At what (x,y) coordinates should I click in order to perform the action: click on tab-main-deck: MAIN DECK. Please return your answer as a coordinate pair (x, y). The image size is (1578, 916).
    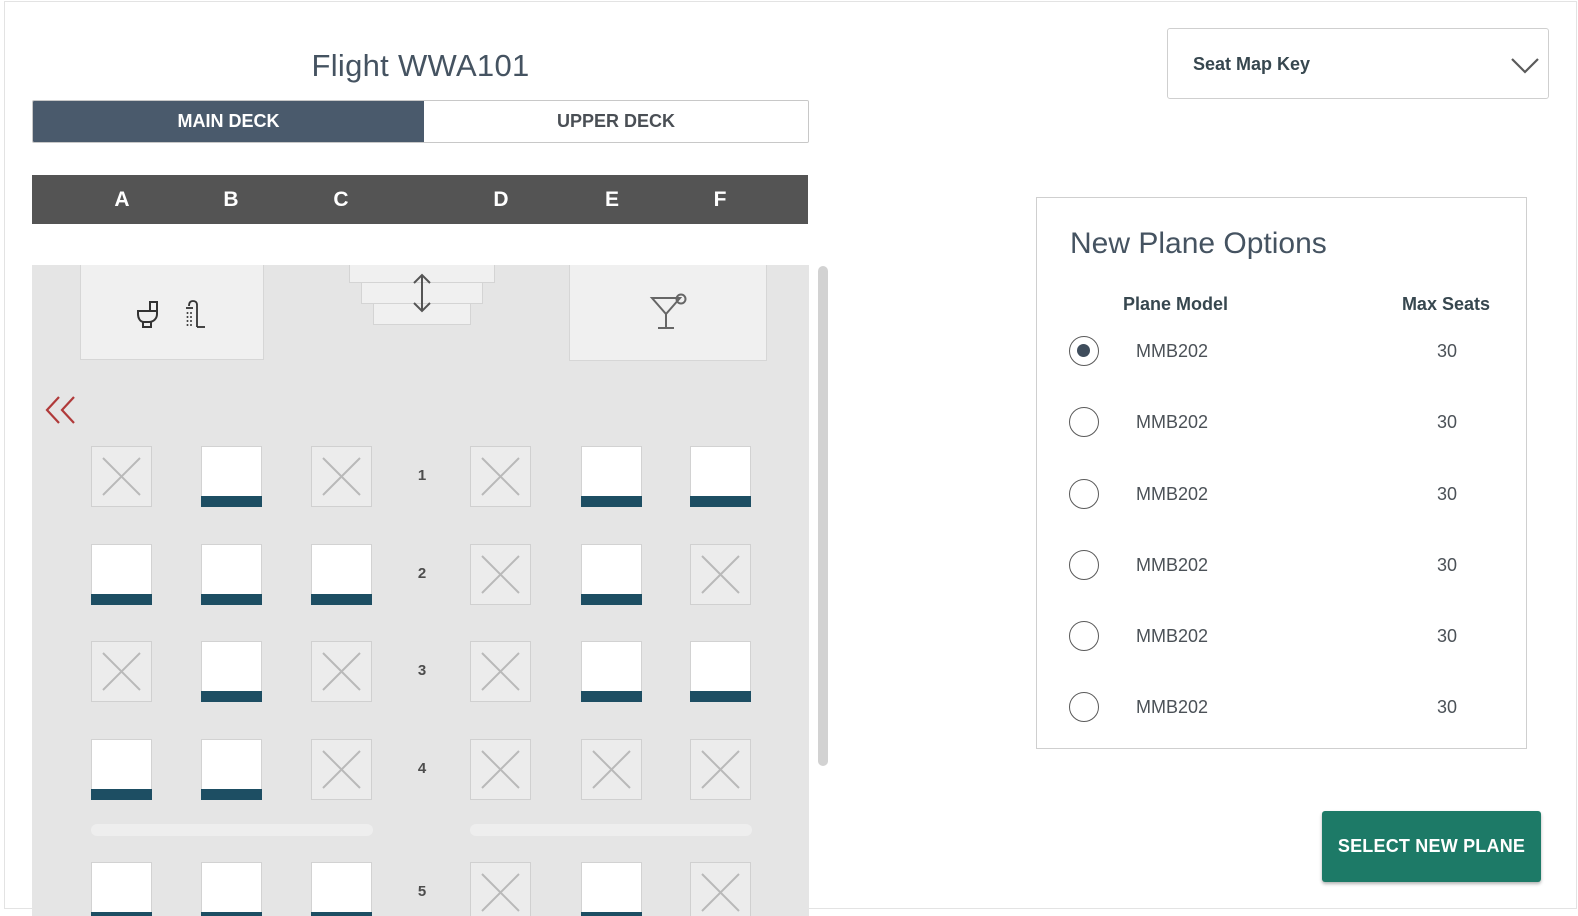
    Looking at the image, I should click on (228, 121).